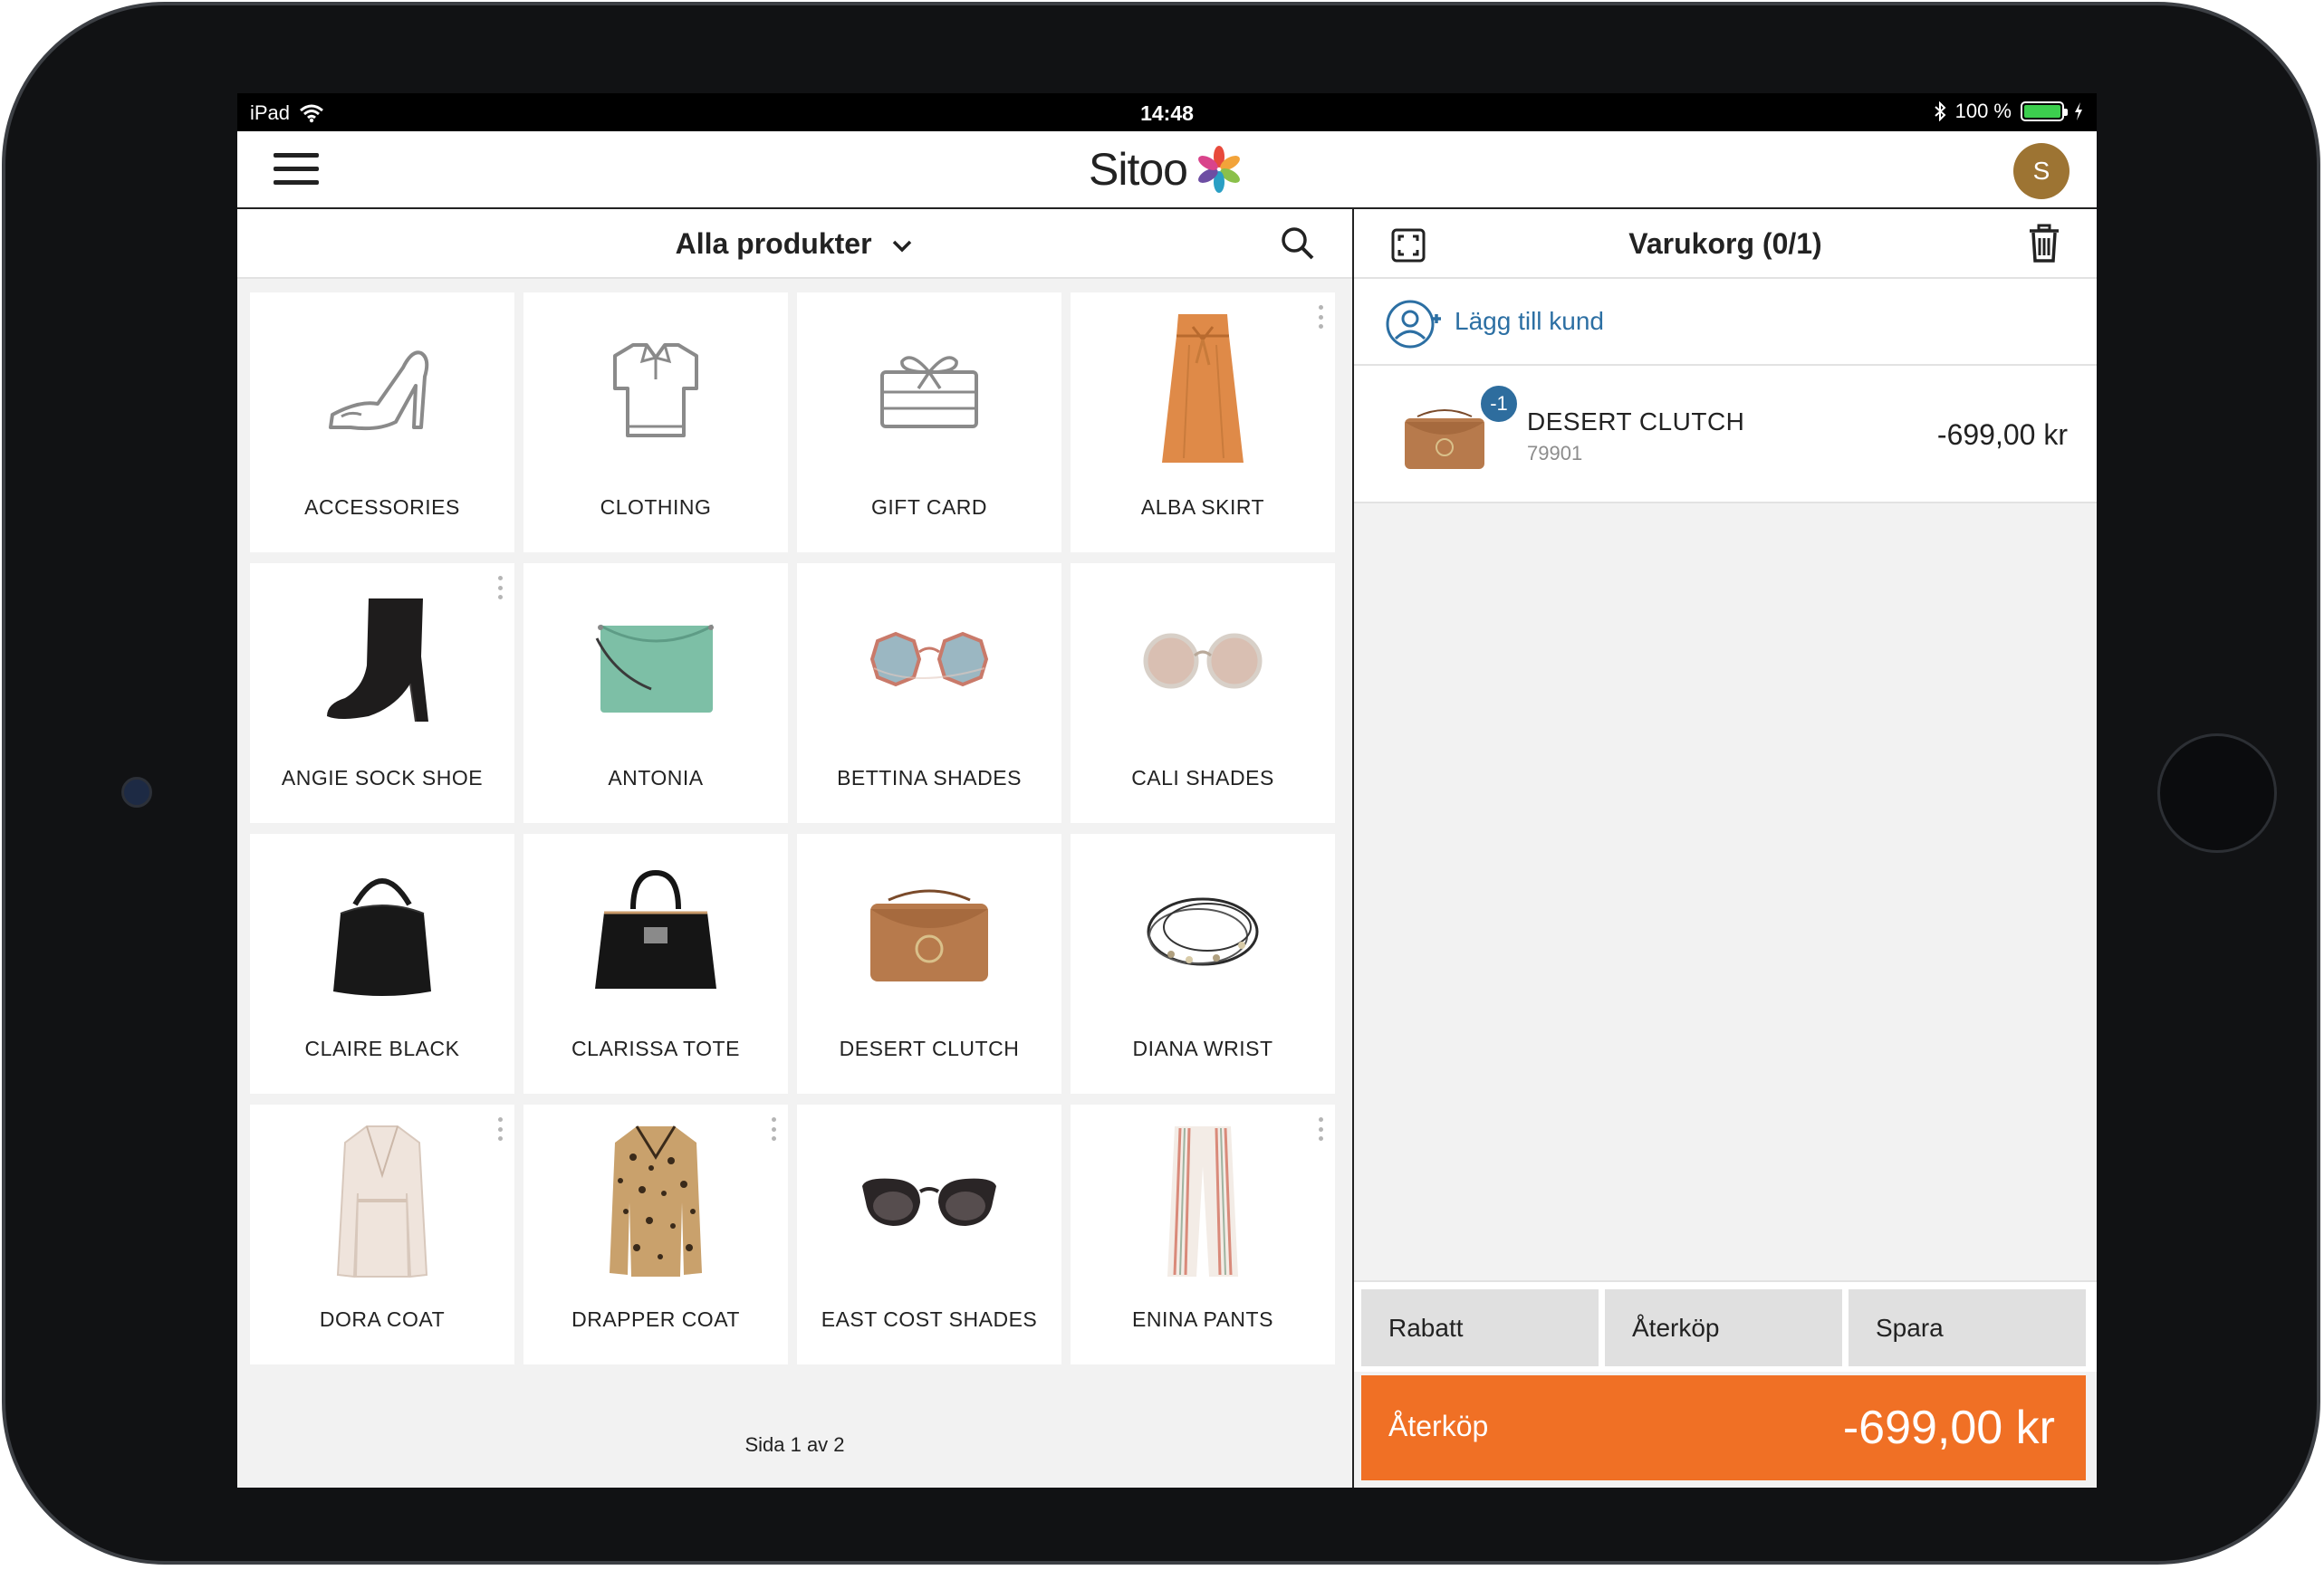  What do you see at coordinates (655, 929) in the screenshot?
I see `tote-bag-icon` at bounding box center [655, 929].